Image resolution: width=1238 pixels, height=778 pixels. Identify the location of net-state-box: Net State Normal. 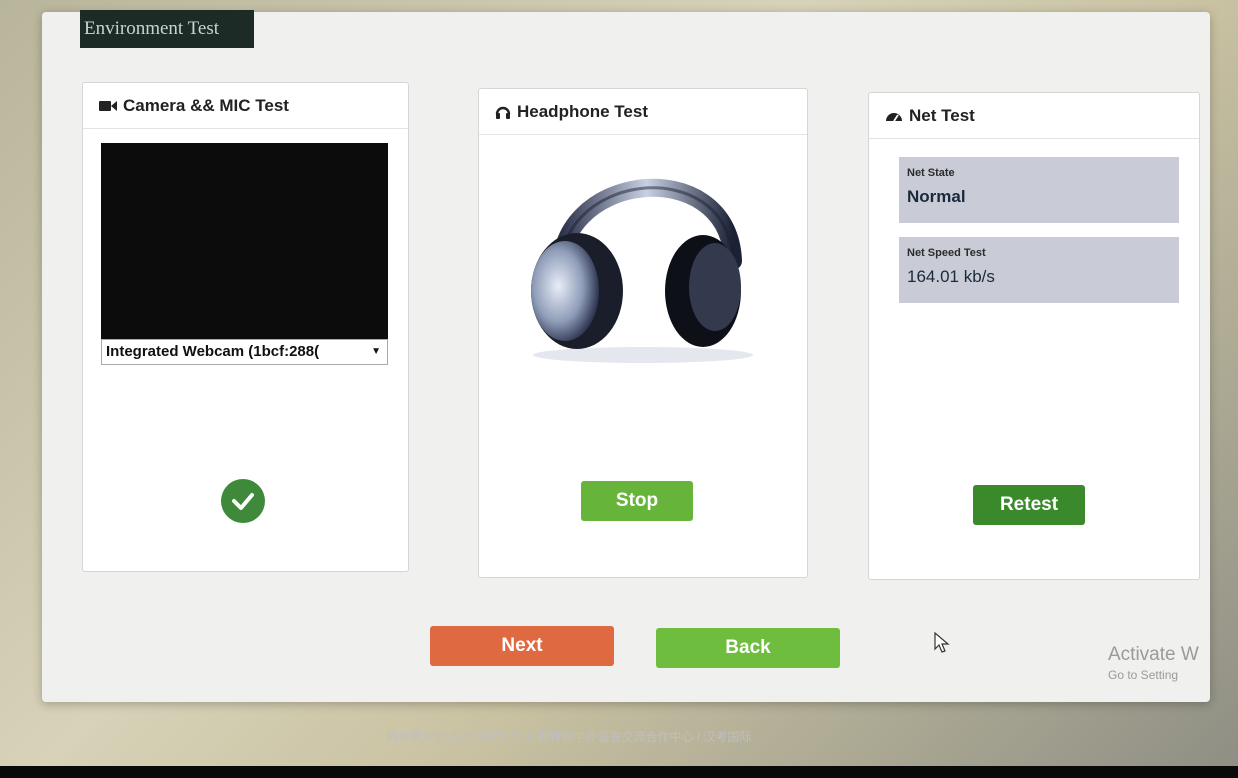
(1039, 190).